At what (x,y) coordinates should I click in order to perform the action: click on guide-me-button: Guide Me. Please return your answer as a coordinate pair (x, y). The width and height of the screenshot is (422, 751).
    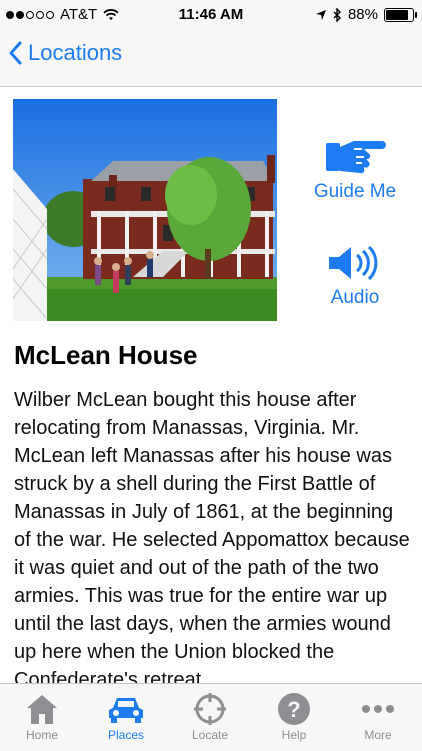
    Looking at the image, I should click on (355, 169).